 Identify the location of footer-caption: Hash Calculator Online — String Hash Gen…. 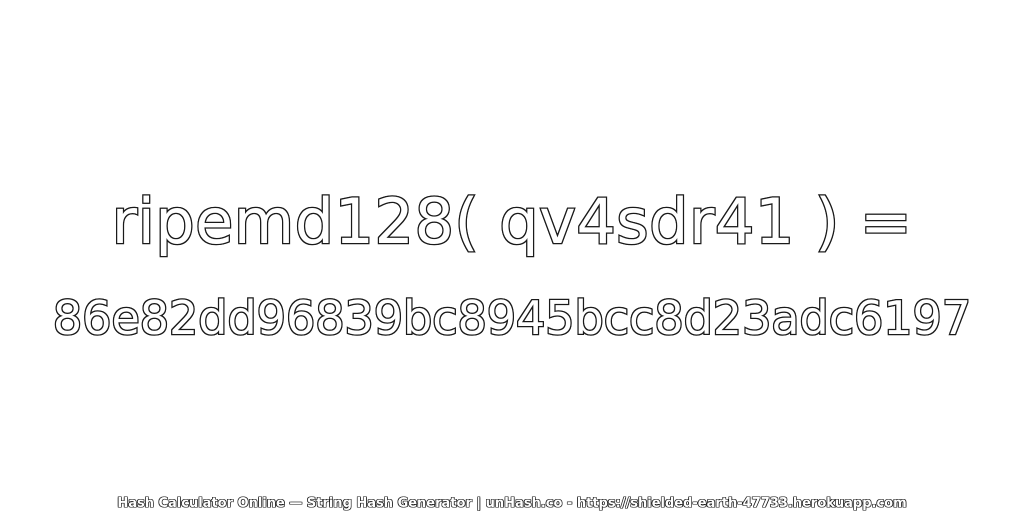
(512, 504).